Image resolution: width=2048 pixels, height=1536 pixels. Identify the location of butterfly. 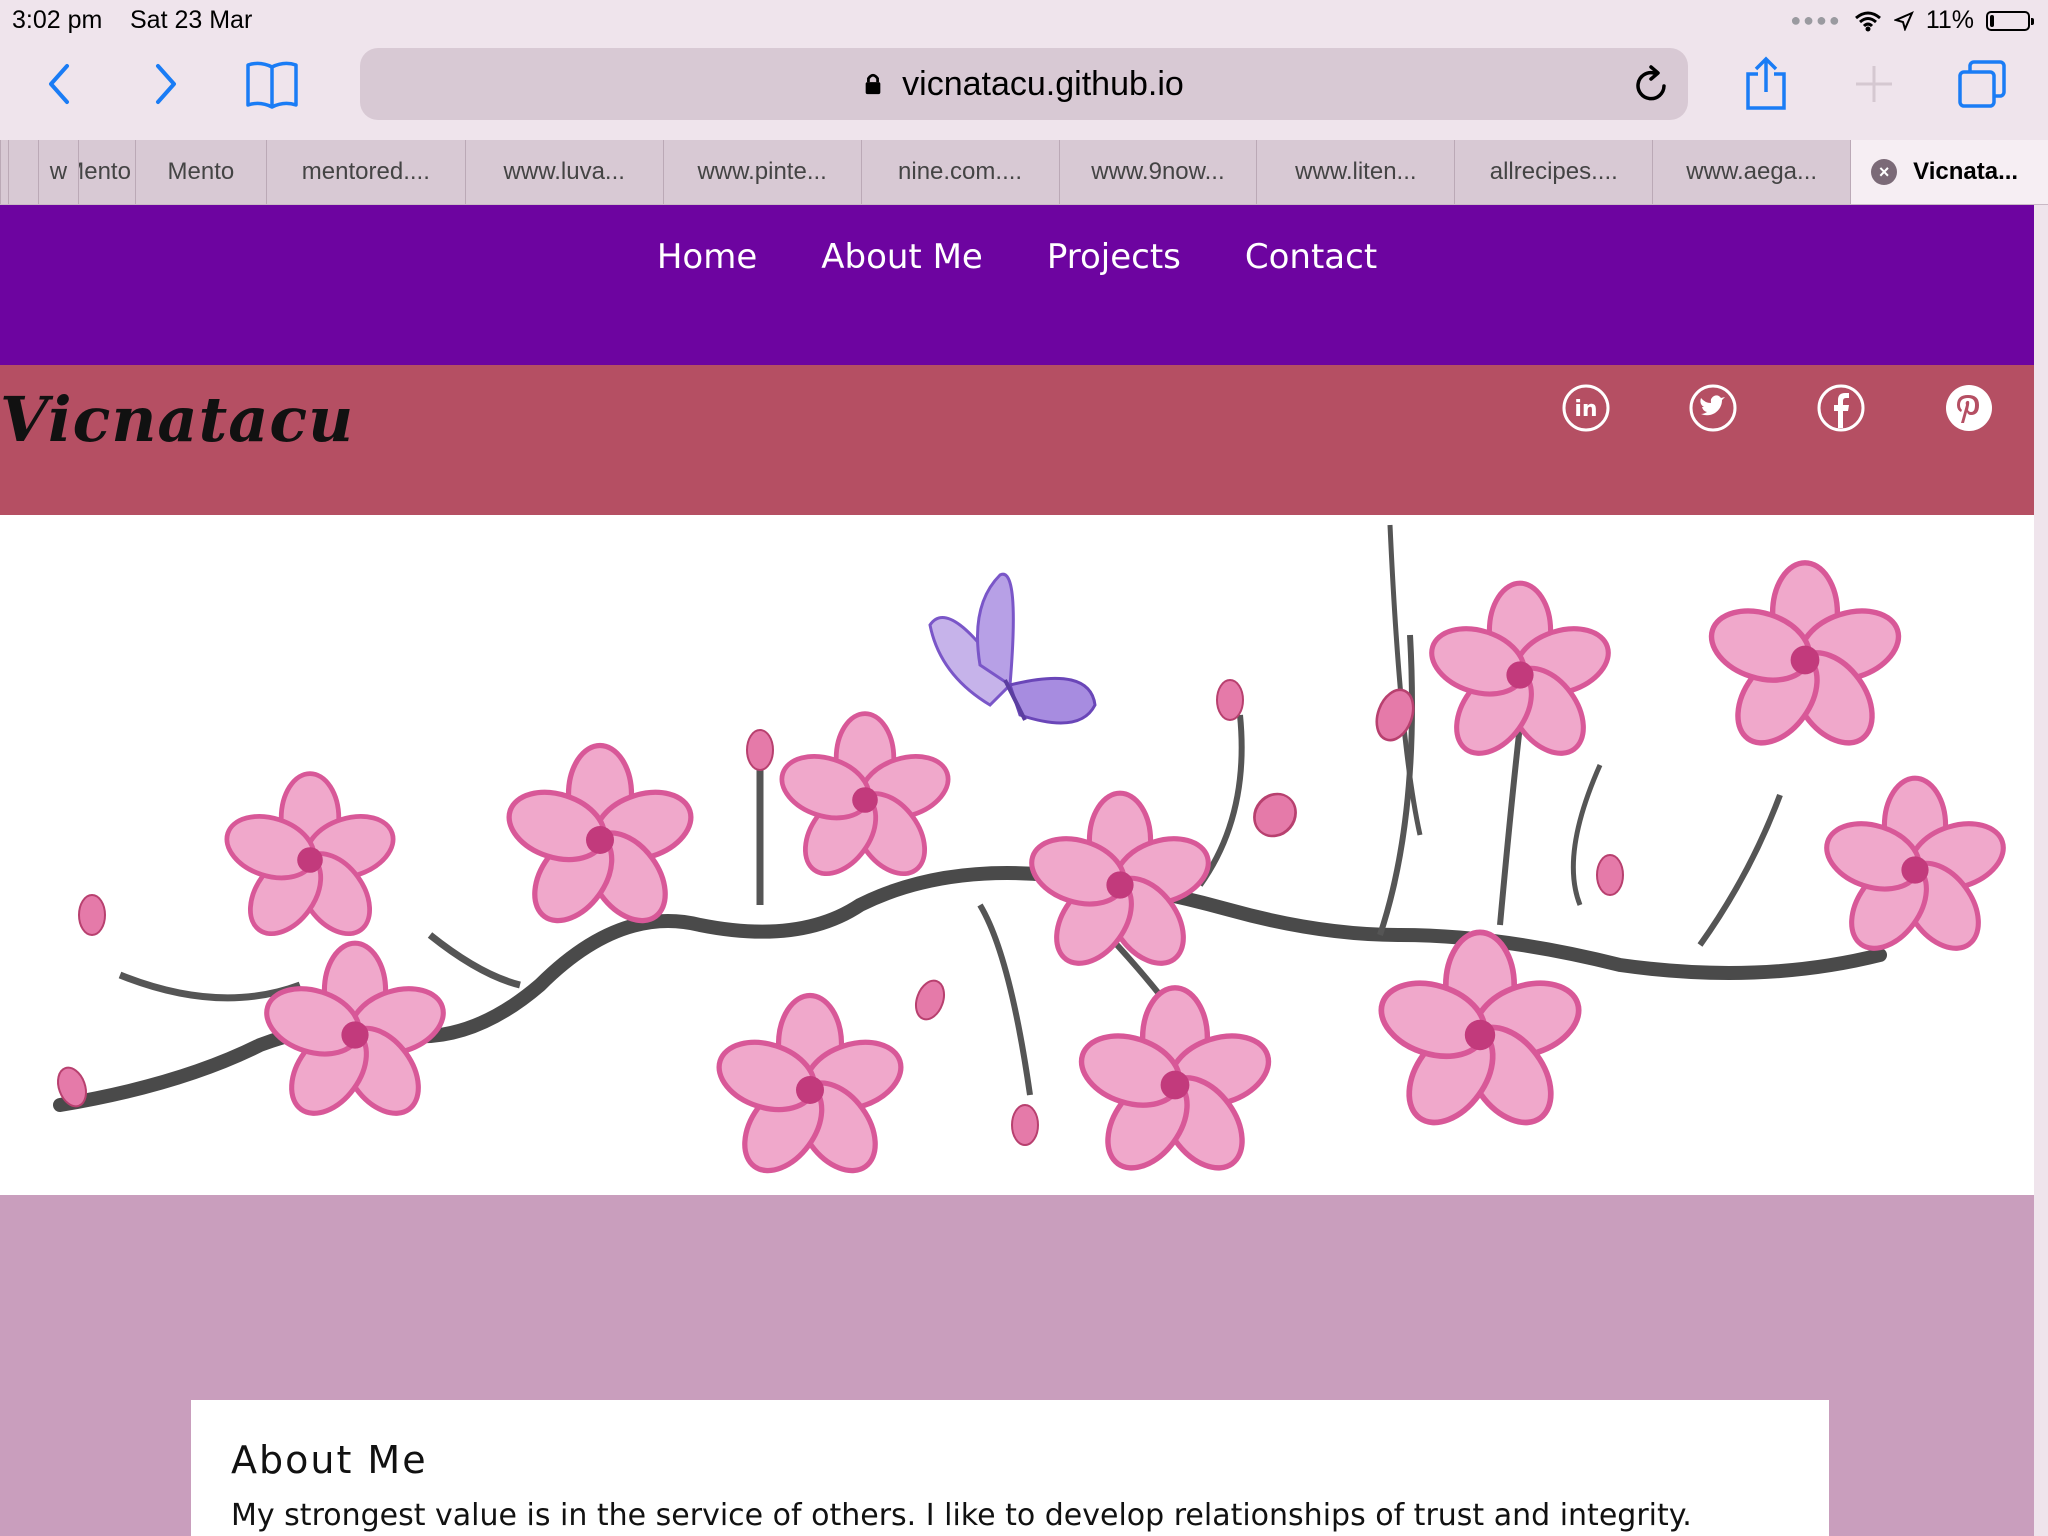
(1012, 648).